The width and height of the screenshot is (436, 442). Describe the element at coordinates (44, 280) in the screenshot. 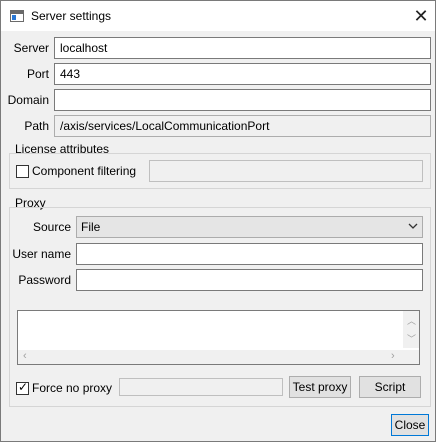

I see `password-label: Password` at that location.